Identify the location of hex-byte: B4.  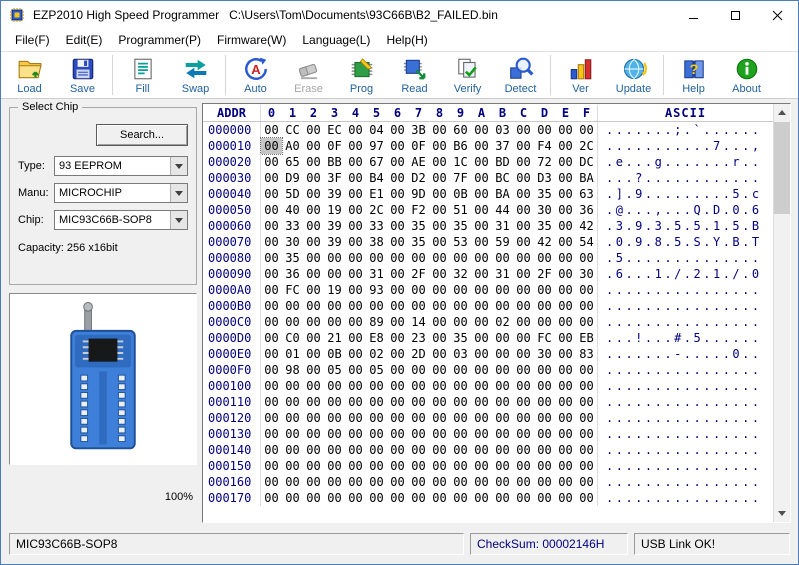
(376, 178).